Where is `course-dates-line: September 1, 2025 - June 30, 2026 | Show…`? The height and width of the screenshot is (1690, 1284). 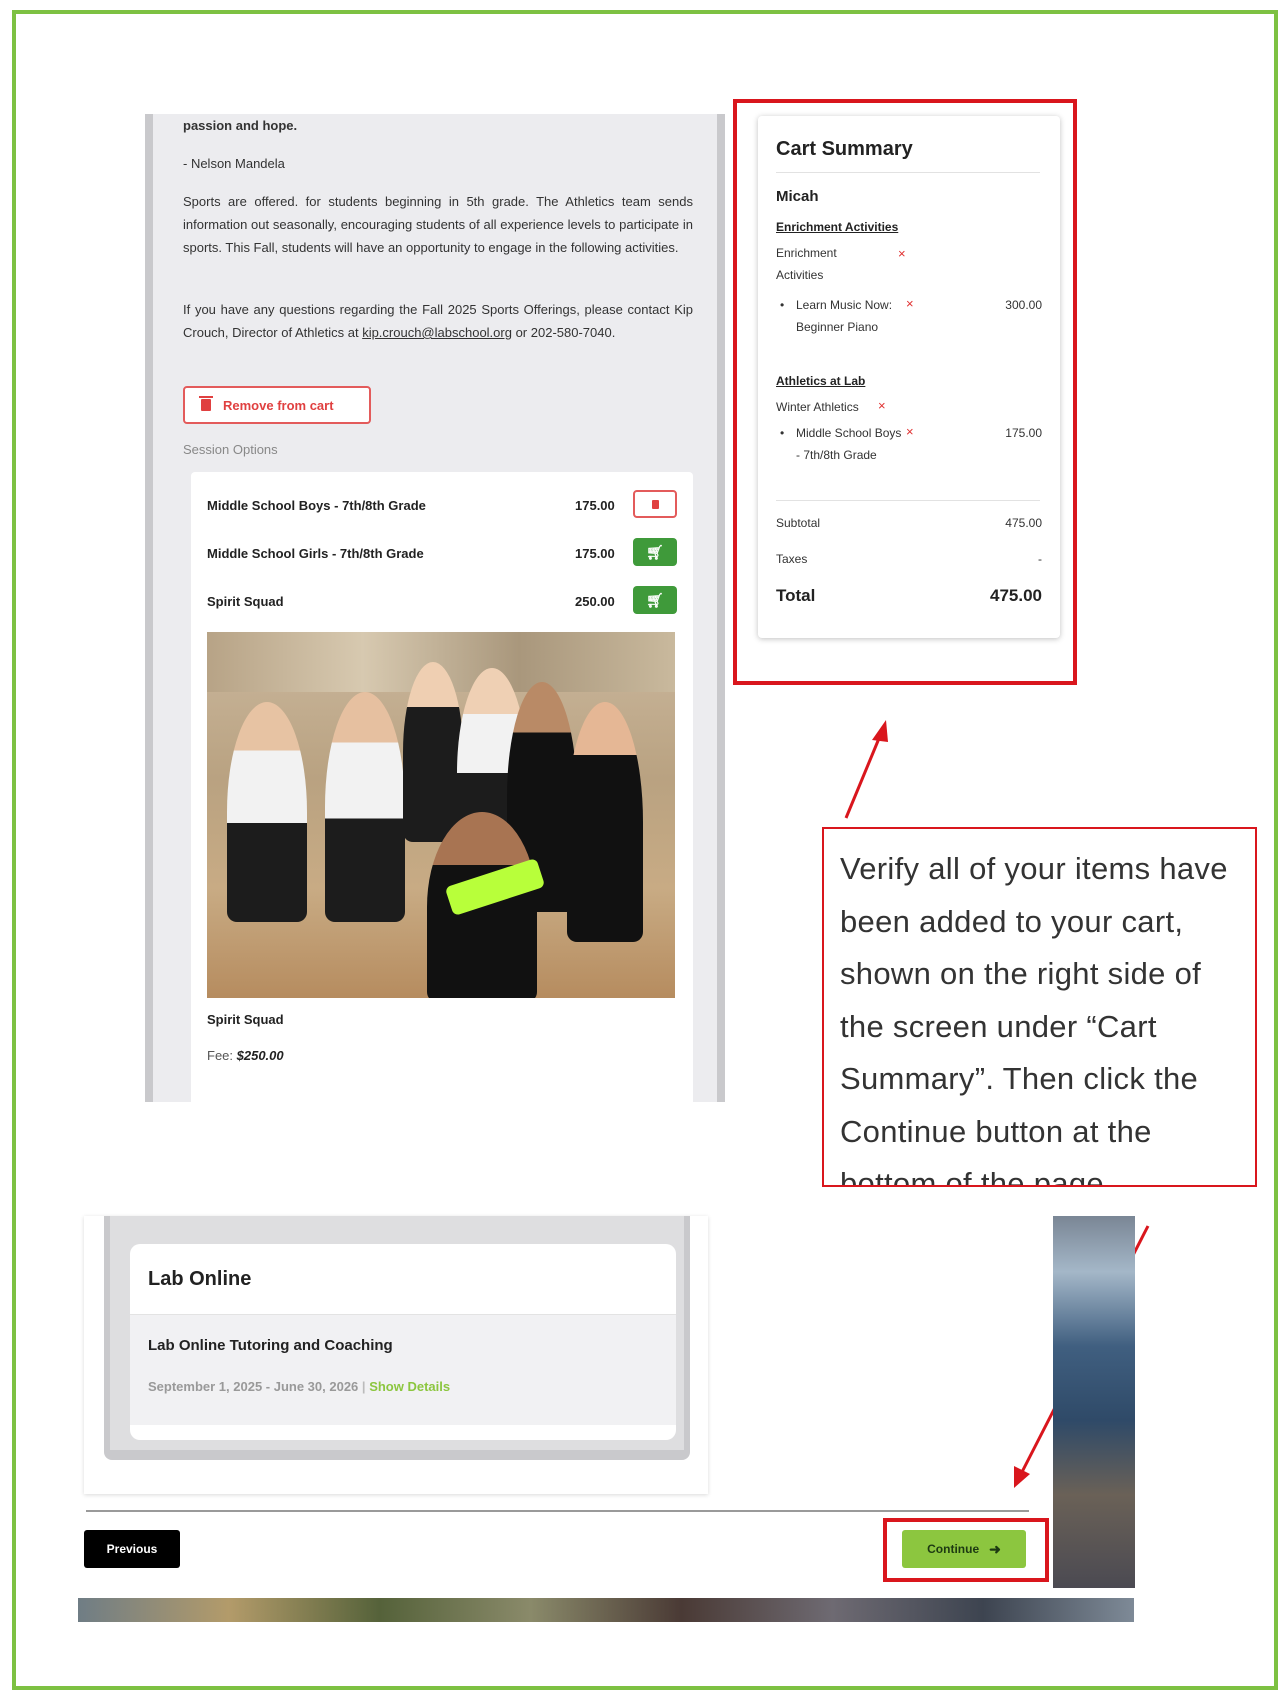 course-dates-line: September 1, 2025 - June 30, 2026 | Show… is located at coordinates (299, 1386).